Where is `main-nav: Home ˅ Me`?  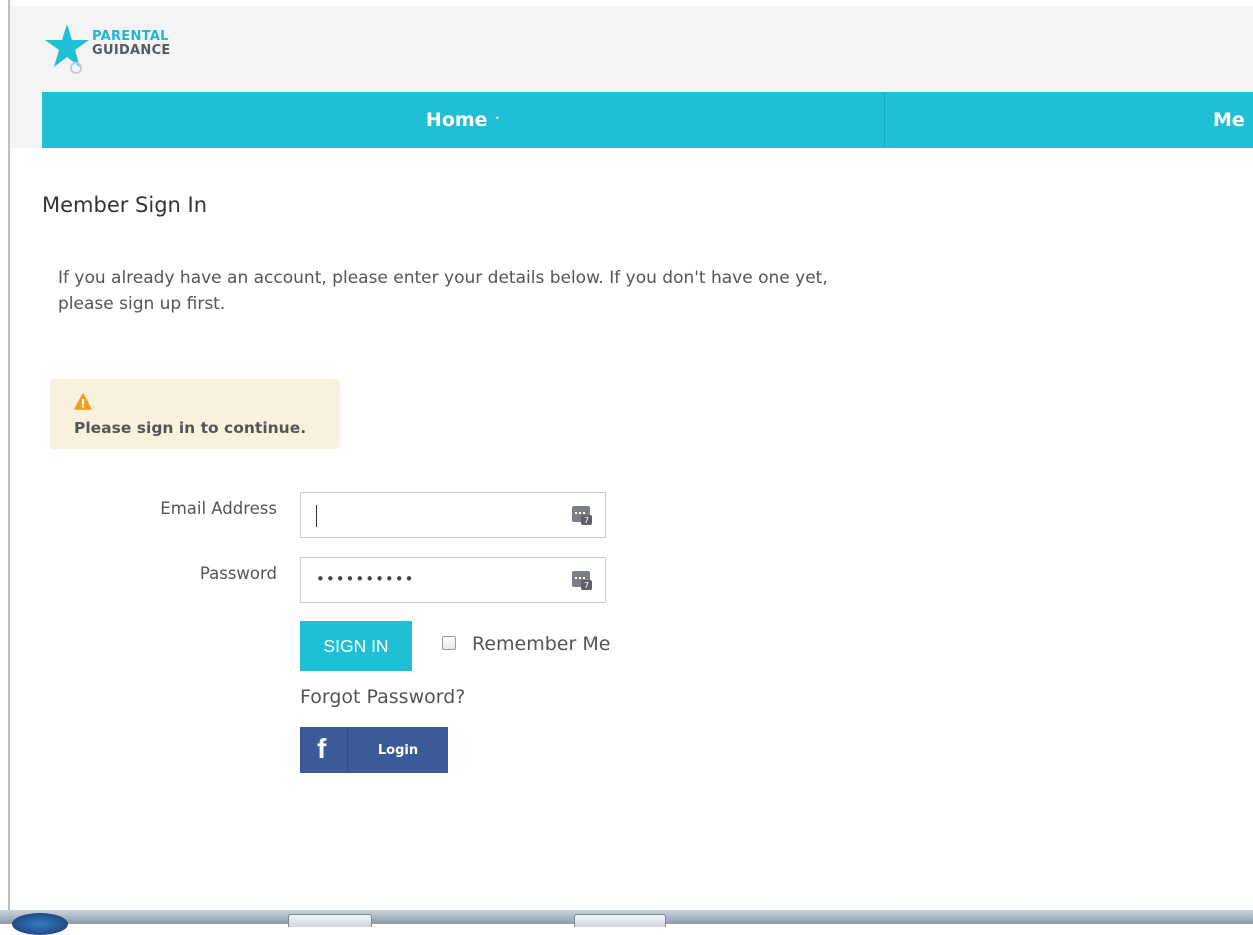 main-nav: Home ˅ Me is located at coordinates (647, 120).